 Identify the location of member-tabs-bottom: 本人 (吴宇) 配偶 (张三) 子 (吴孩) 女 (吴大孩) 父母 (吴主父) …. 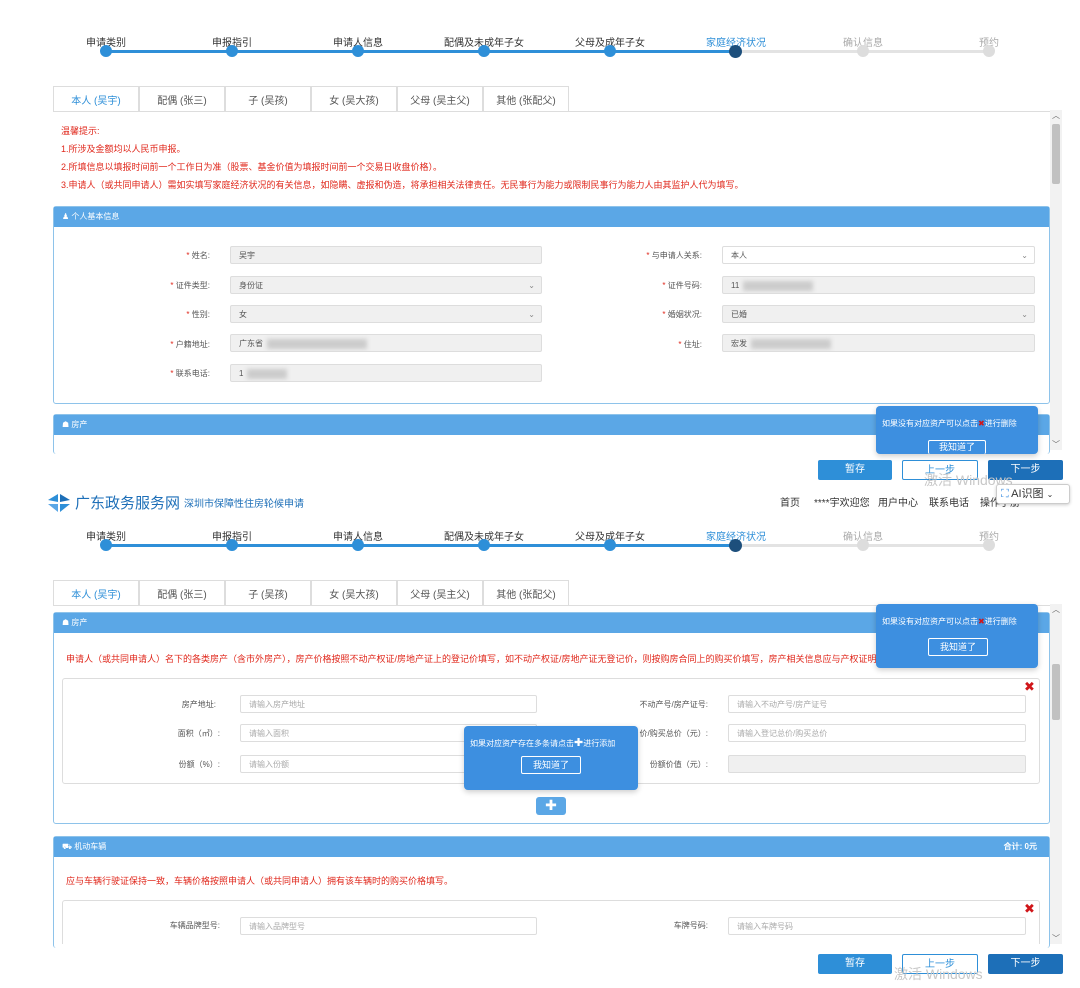
(311, 592).